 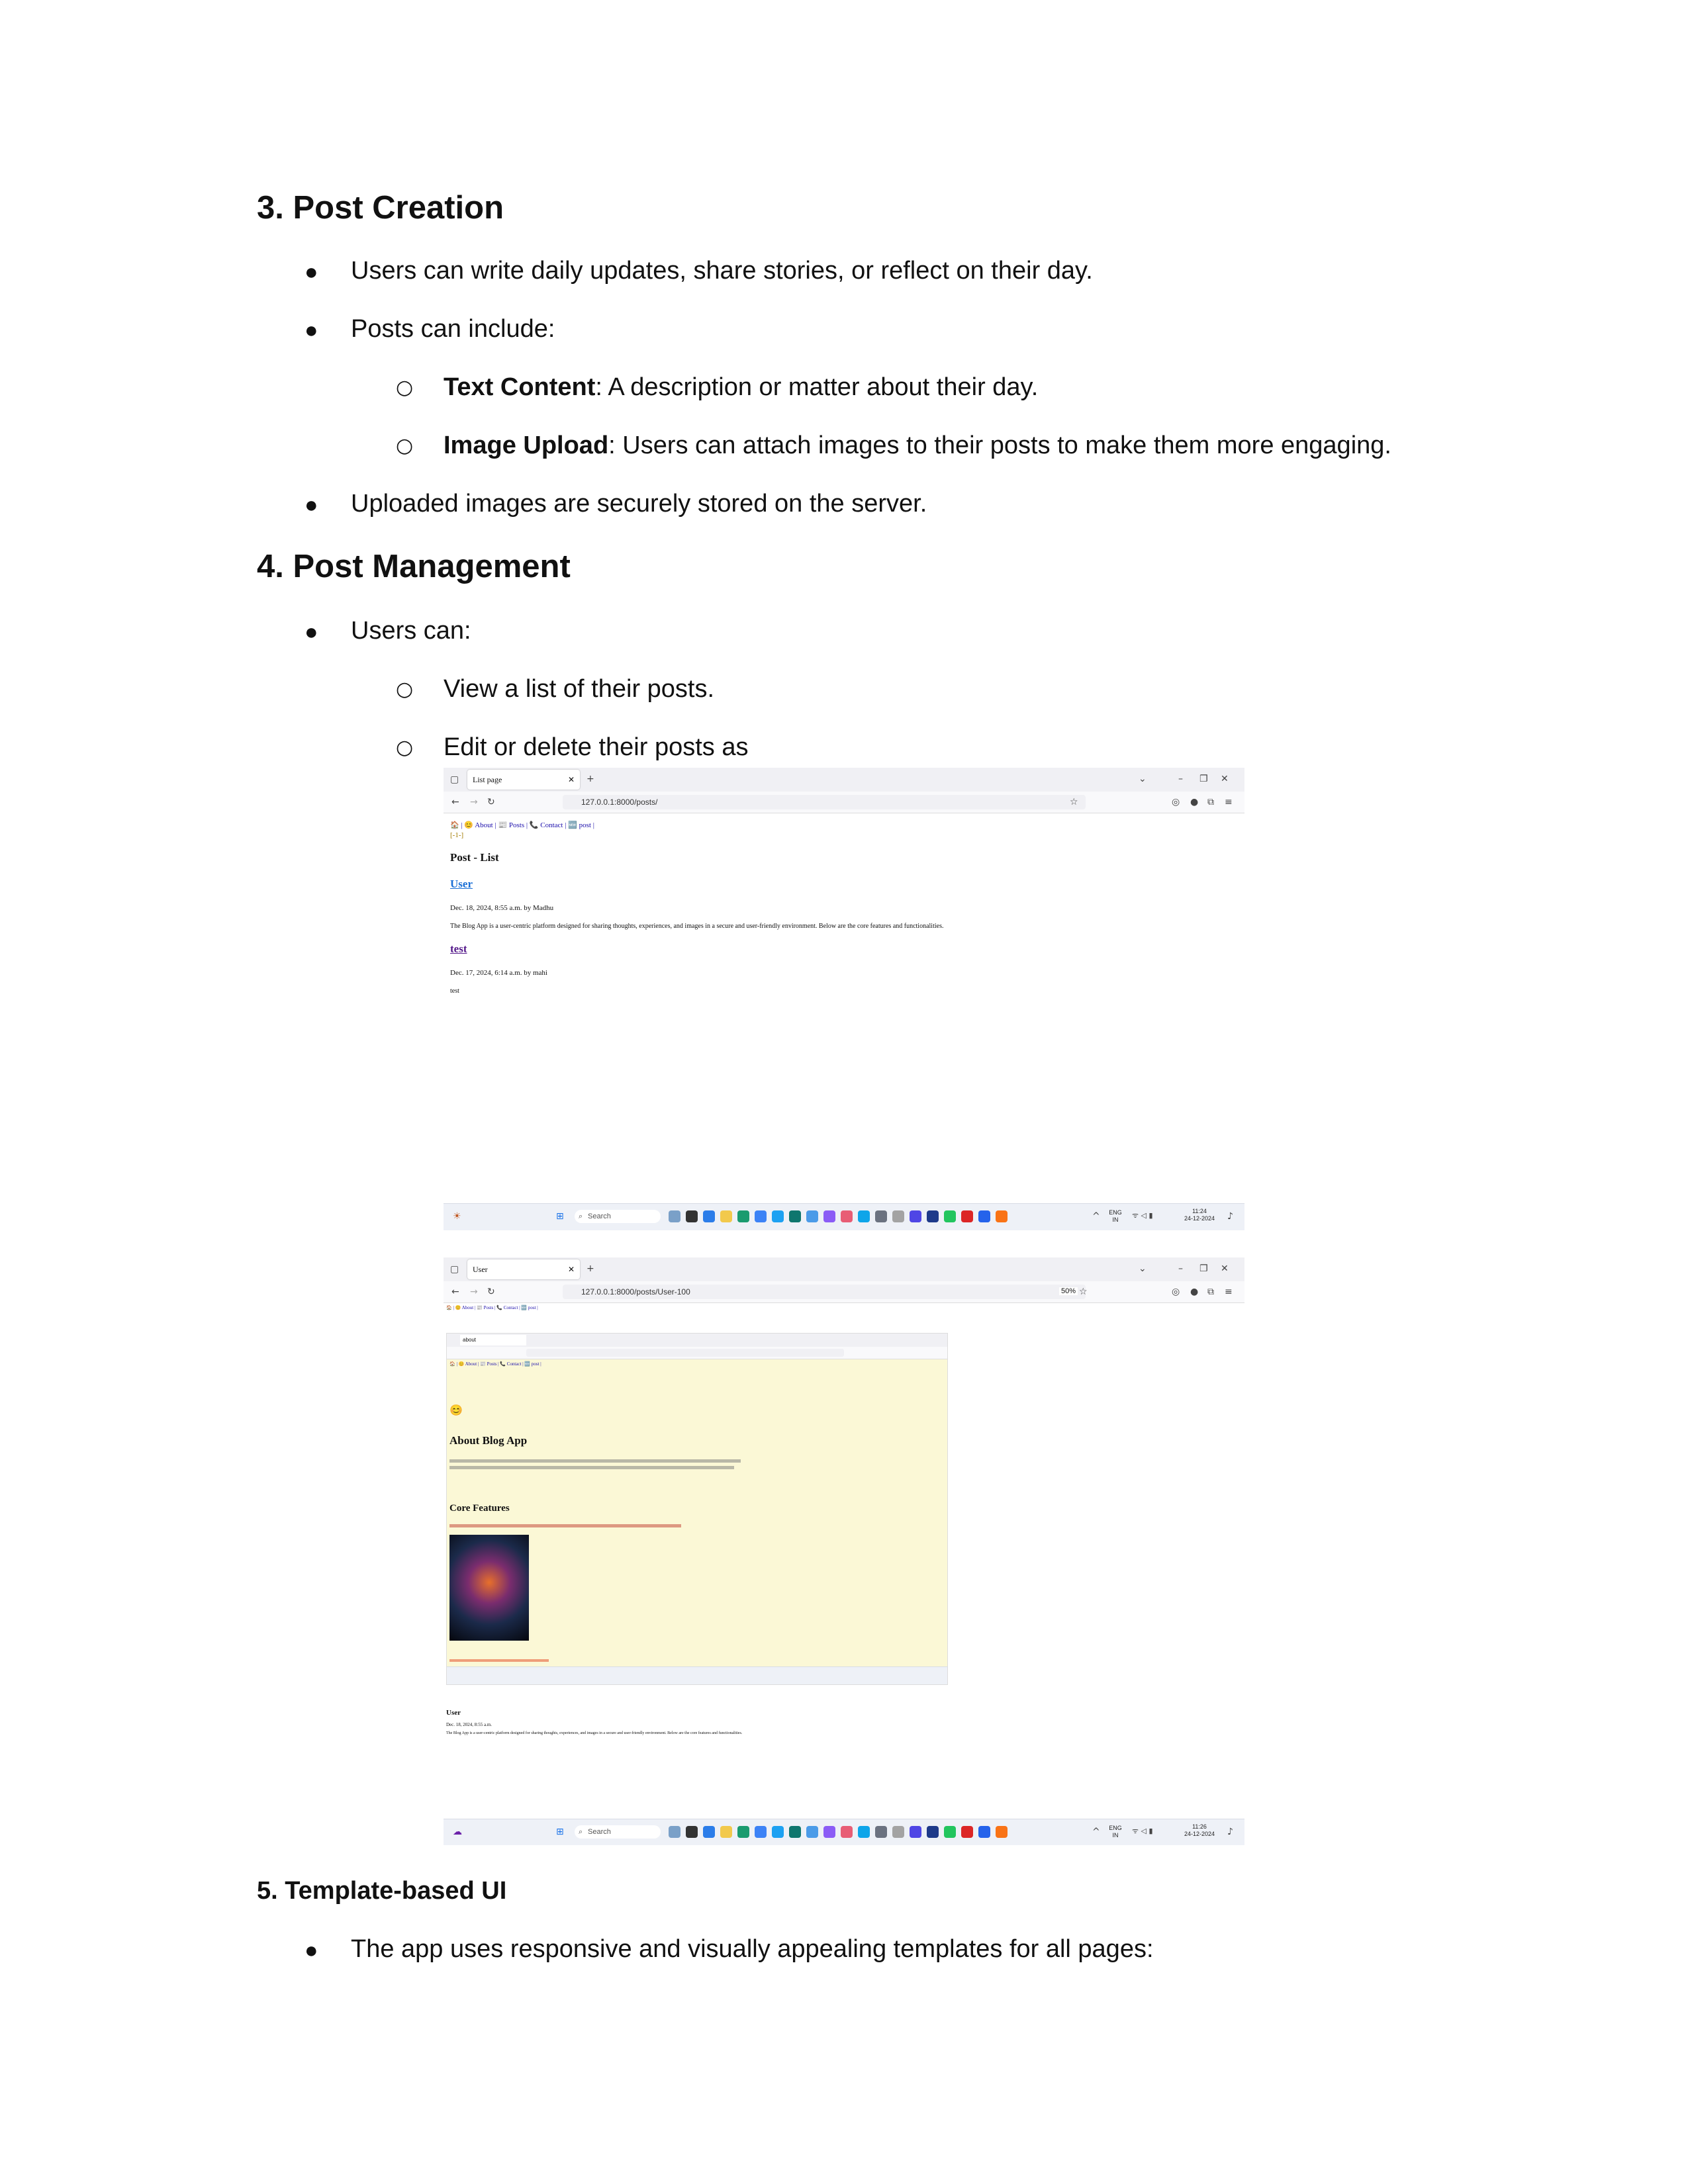 What do you see at coordinates (414, 566) in the screenshot?
I see `heading-post-management: 4. Post Management` at bounding box center [414, 566].